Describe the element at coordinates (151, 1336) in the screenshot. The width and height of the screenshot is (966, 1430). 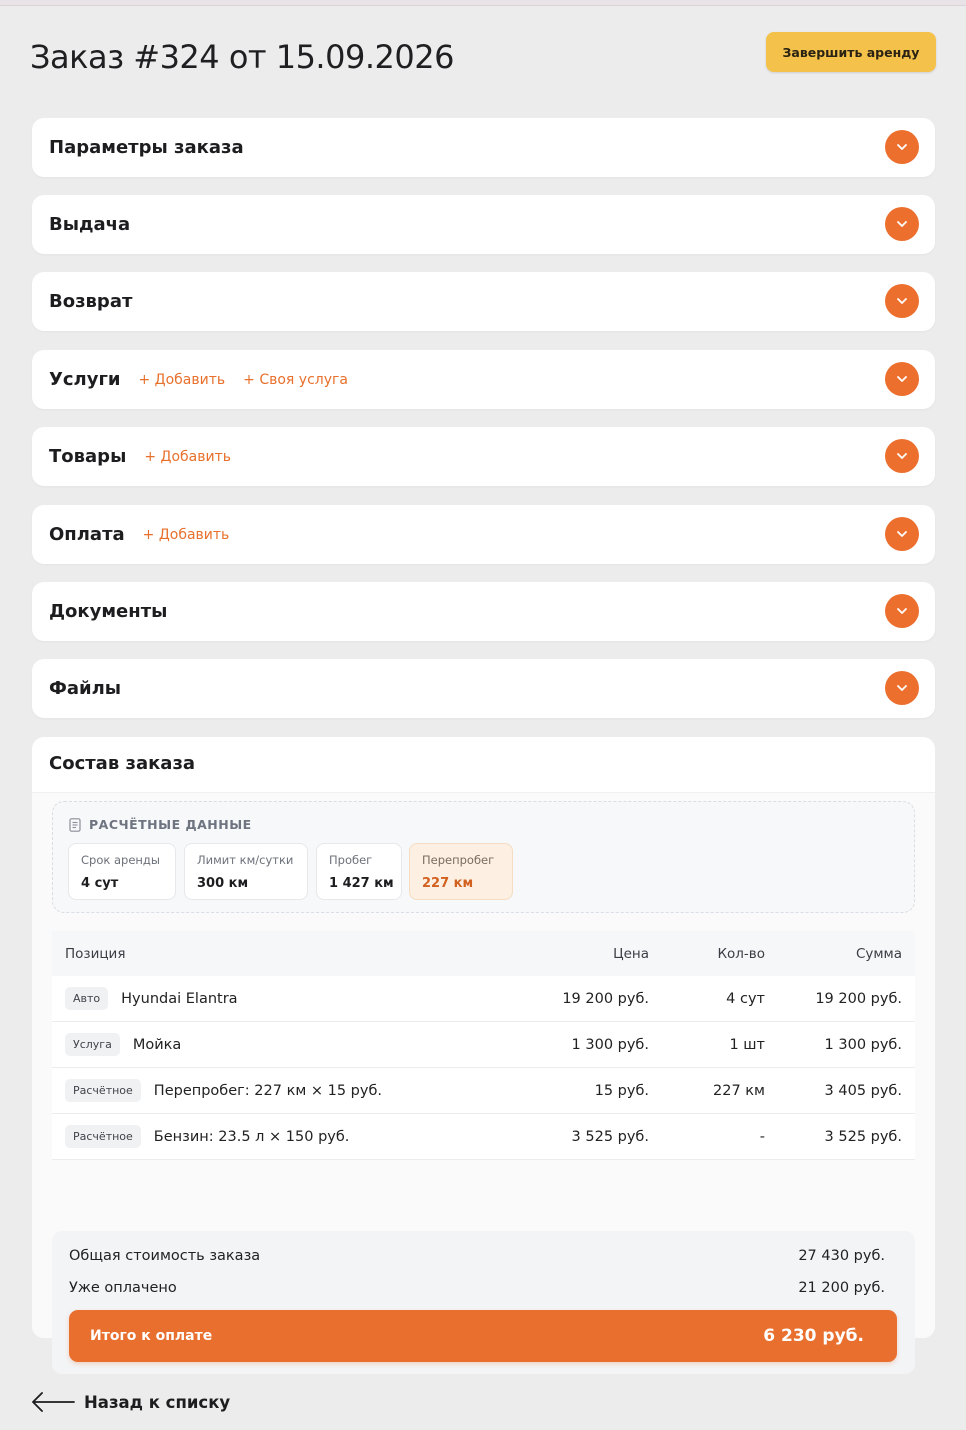
I see `amount-due-label: Итого к оплате` at that location.